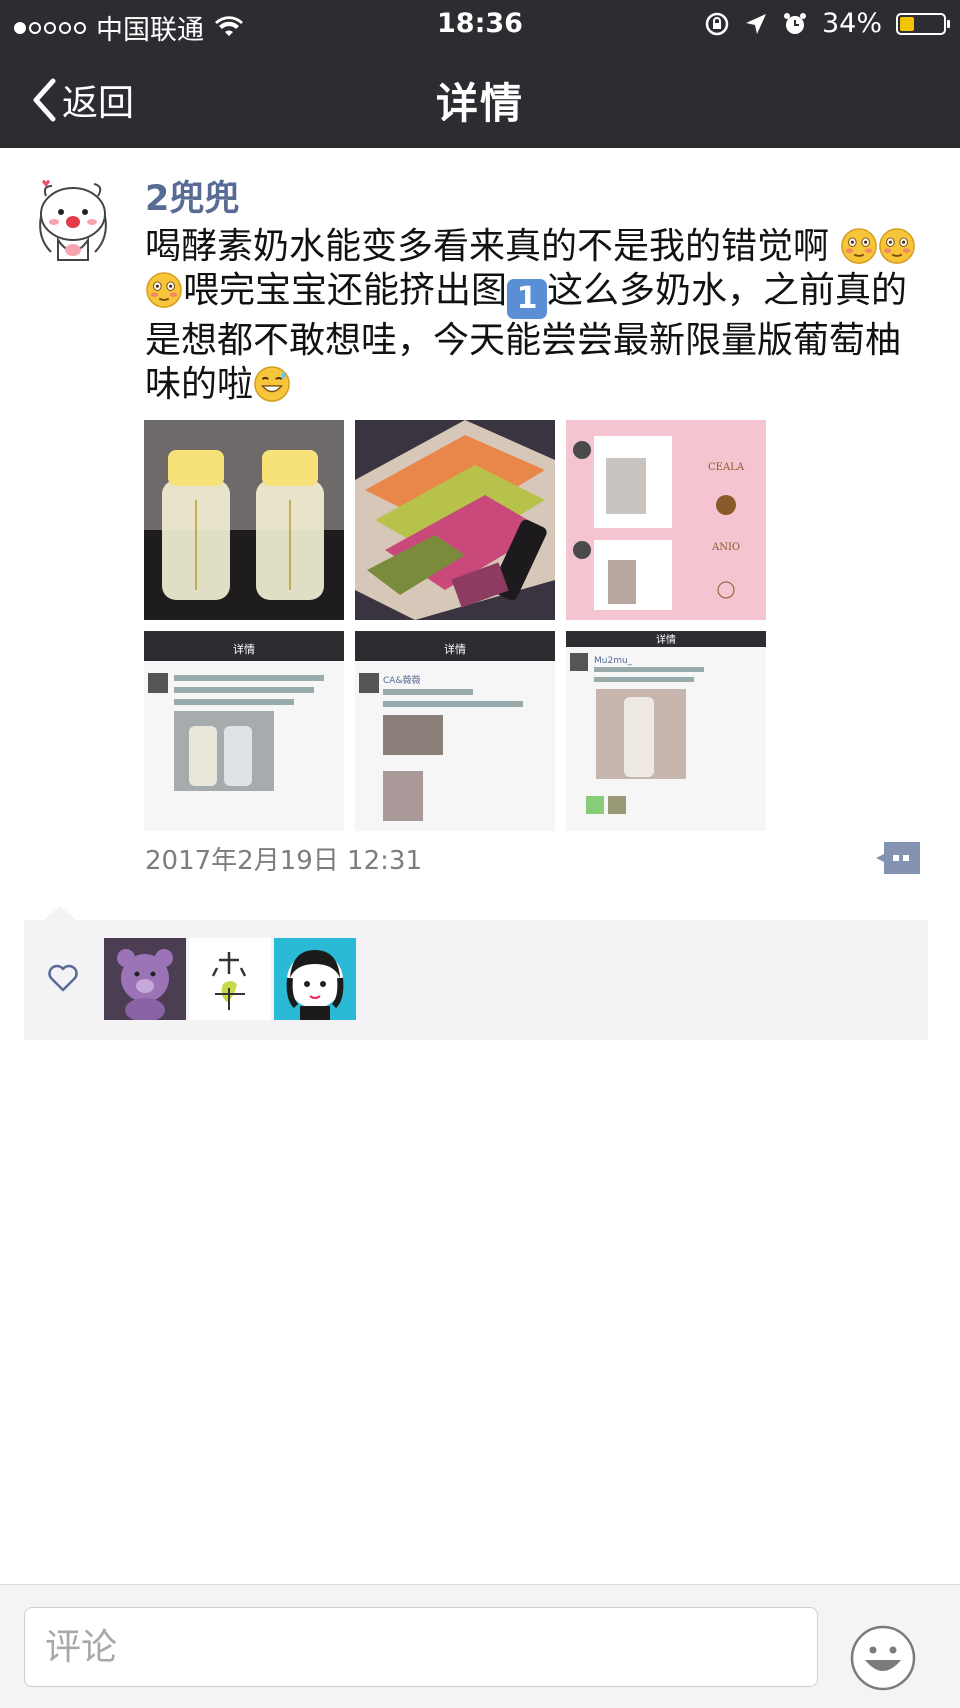 Image resolution: width=960 pixels, height=1708 pixels. Describe the element at coordinates (794, 23) in the screenshot. I see `alarm-icon` at that location.